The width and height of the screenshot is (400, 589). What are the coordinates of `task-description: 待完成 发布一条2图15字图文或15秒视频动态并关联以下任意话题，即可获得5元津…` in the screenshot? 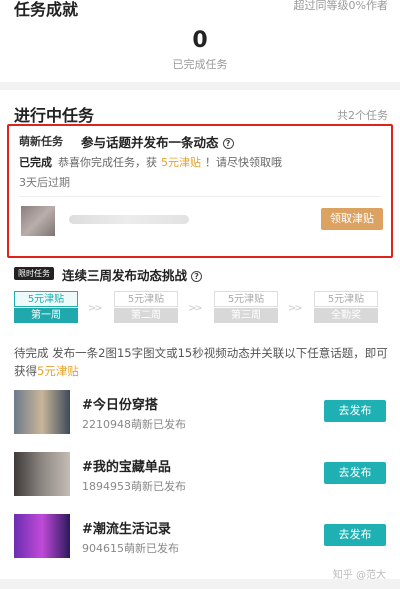 It's located at (202, 362).